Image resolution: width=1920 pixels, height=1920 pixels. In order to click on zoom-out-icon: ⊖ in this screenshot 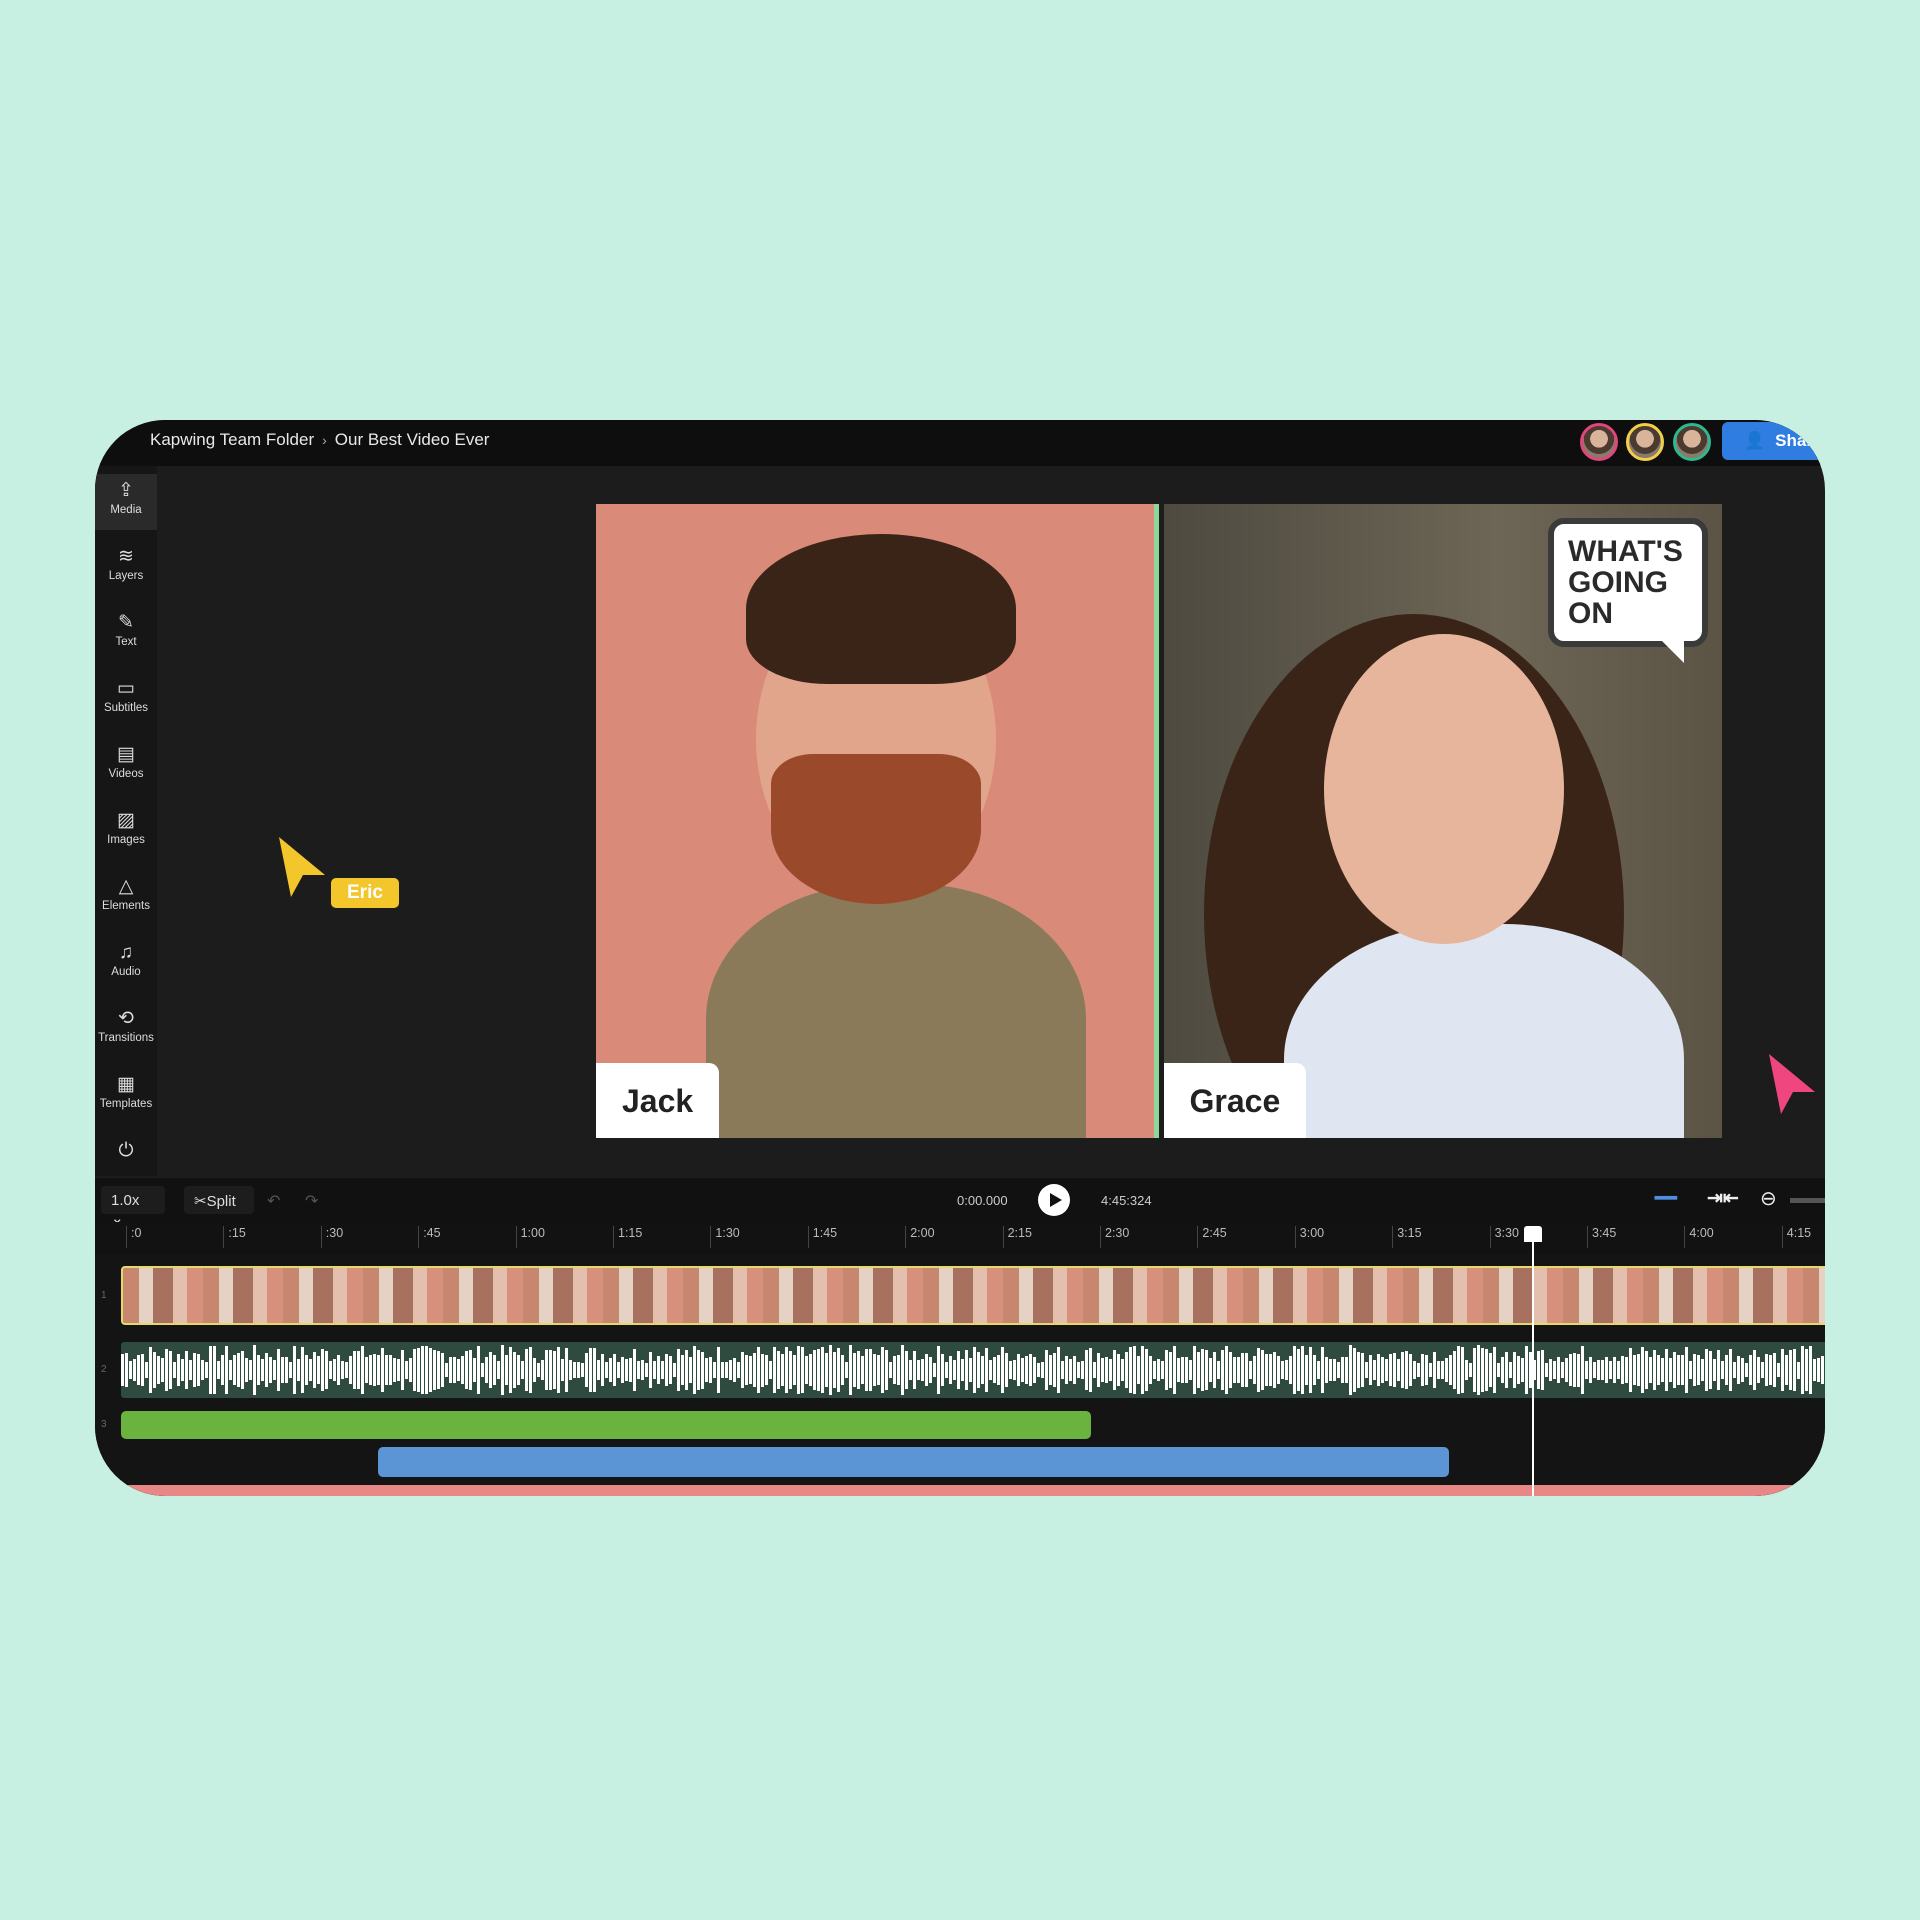, I will do `click(1768, 1198)`.